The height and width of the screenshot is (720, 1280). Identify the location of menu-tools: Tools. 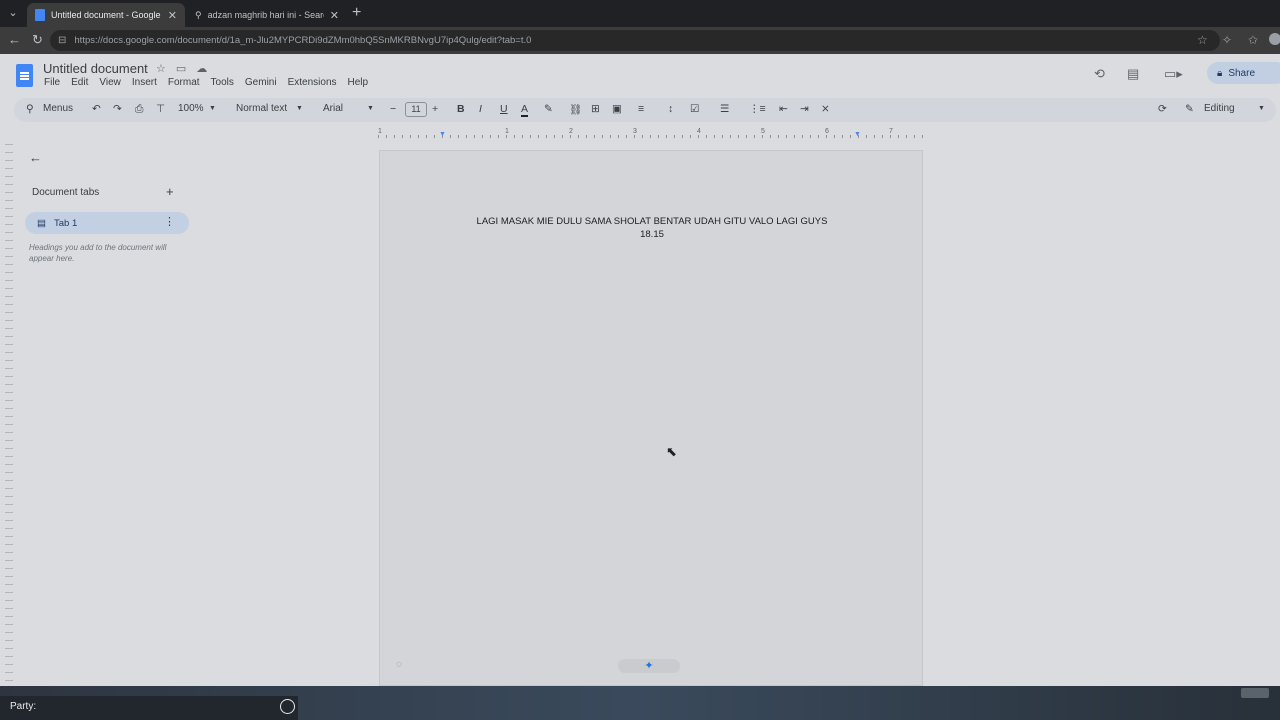
(222, 82).